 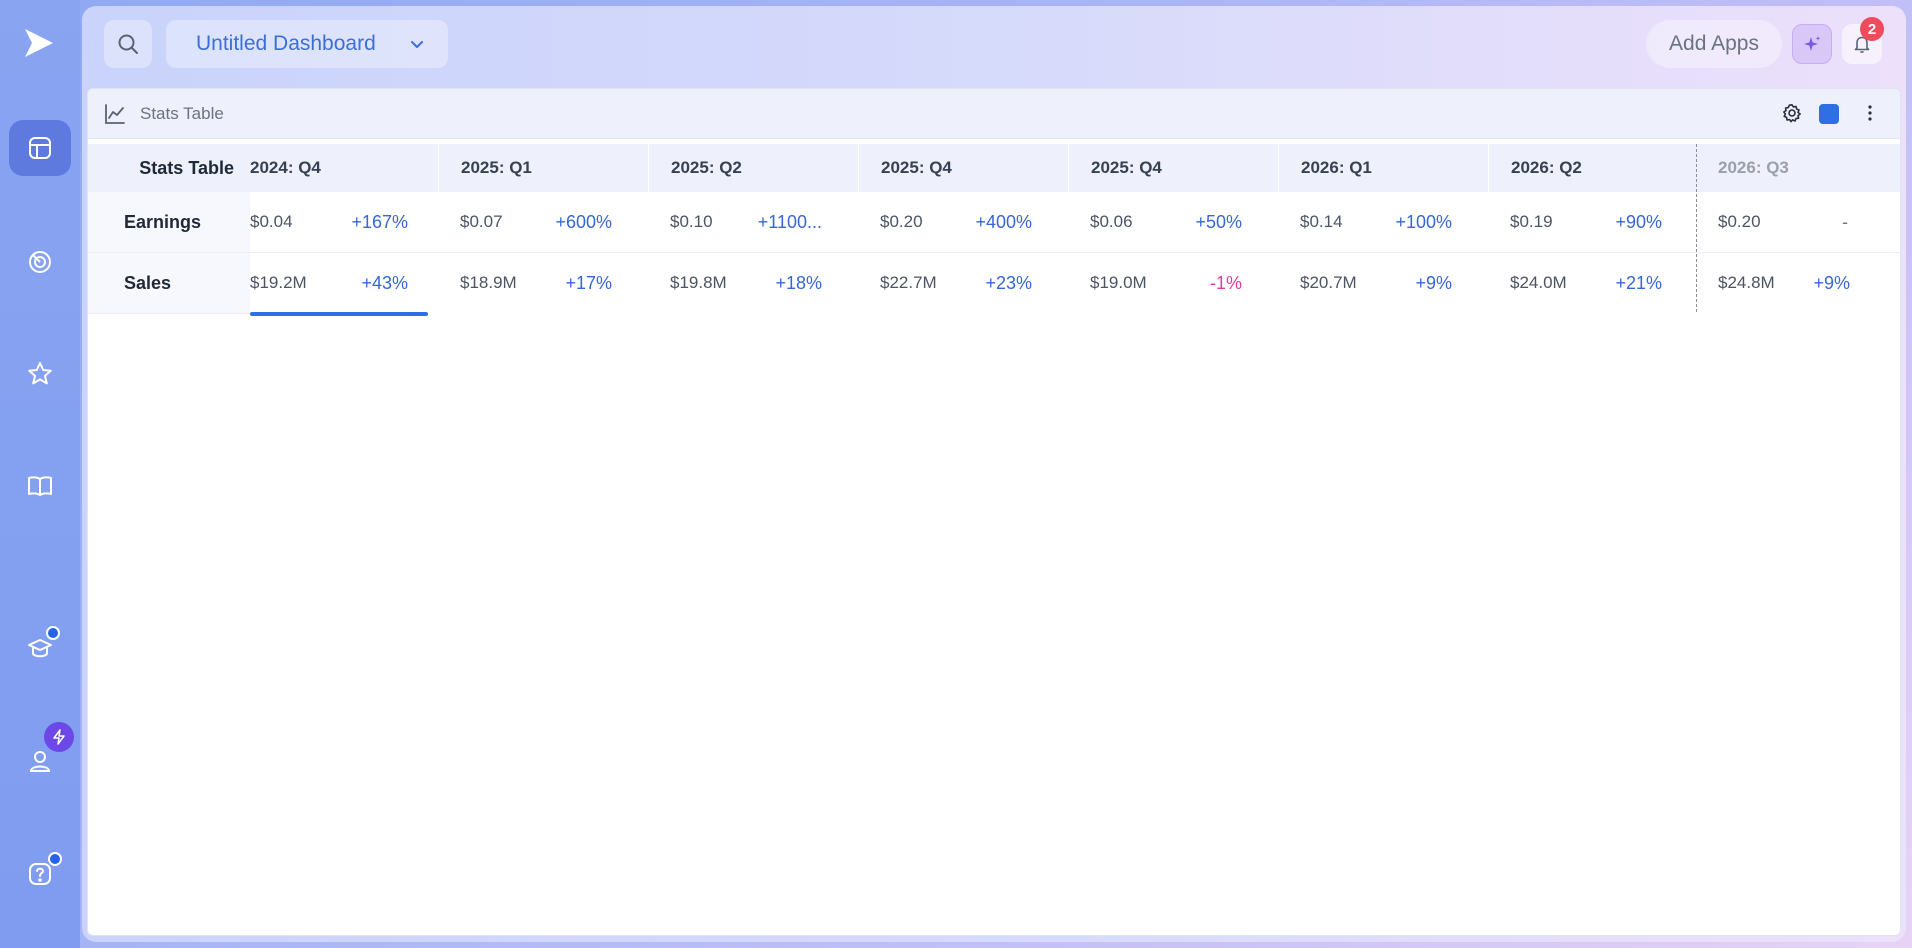 What do you see at coordinates (588, 282) in the screenshot?
I see `cell-change: +17%` at bounding box center [588, 282].